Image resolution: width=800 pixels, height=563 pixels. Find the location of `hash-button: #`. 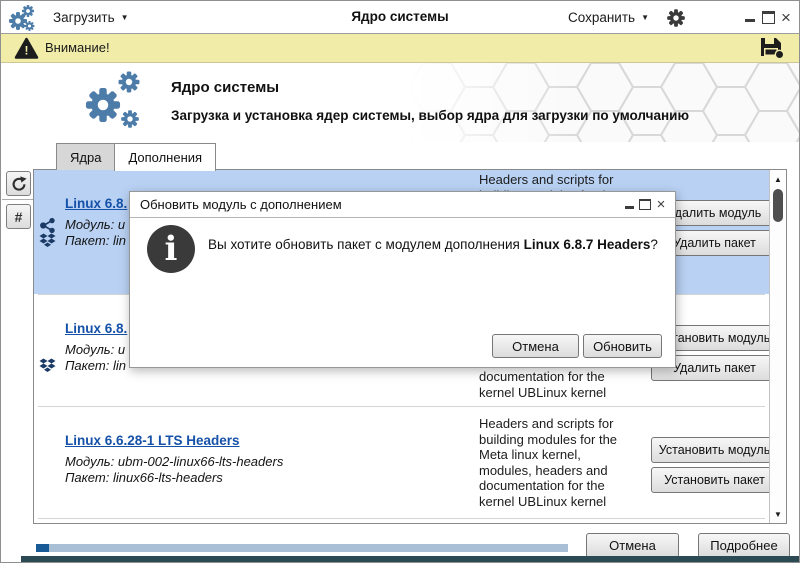

hash-button: # is located at coordinates (18, 216).